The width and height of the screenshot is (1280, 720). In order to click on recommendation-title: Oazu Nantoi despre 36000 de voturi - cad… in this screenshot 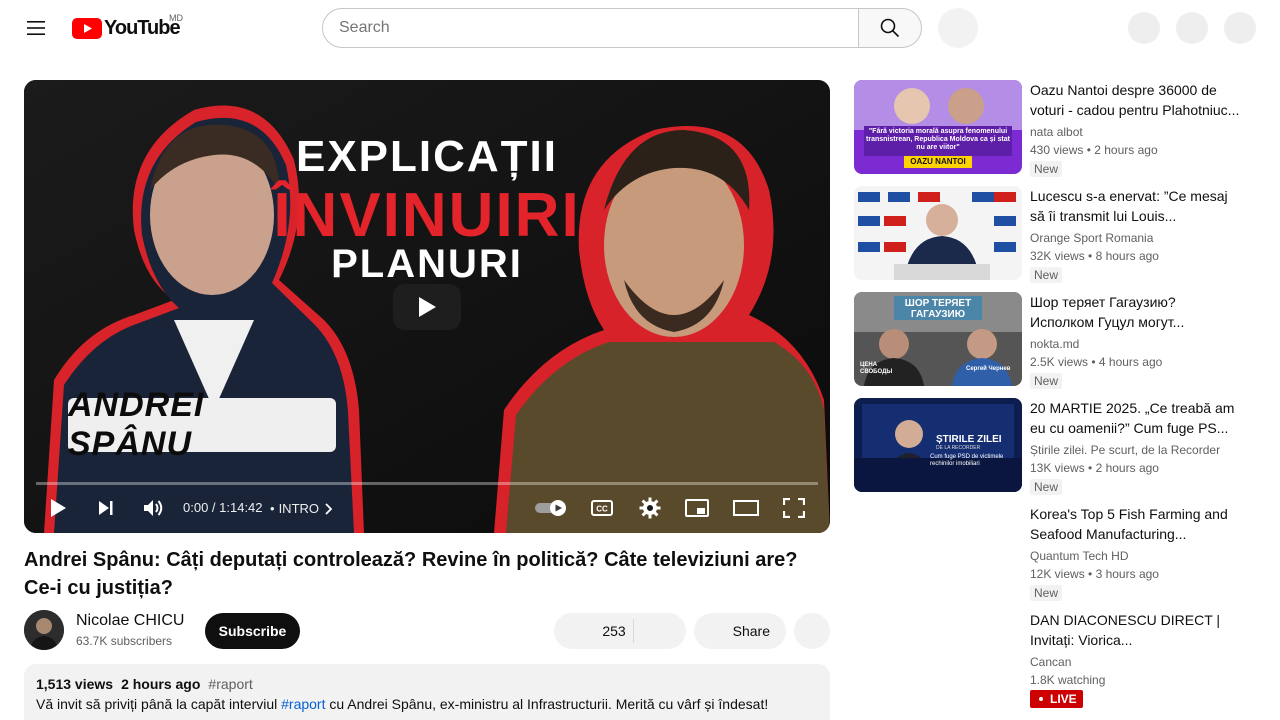, I will do `click(1135, 100)`.